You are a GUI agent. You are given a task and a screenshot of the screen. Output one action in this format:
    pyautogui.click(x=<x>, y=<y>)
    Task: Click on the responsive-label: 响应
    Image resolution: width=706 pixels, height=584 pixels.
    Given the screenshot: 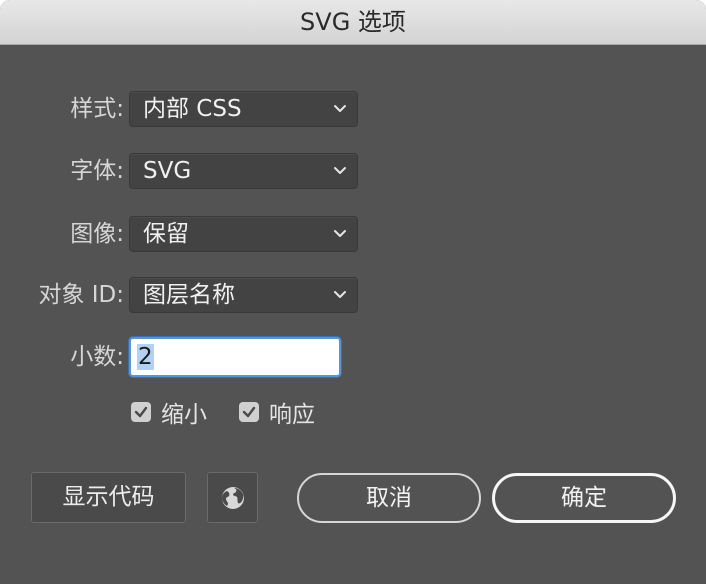 What is the action you would take?
    pyautogui.click(x=292, y=415)
    